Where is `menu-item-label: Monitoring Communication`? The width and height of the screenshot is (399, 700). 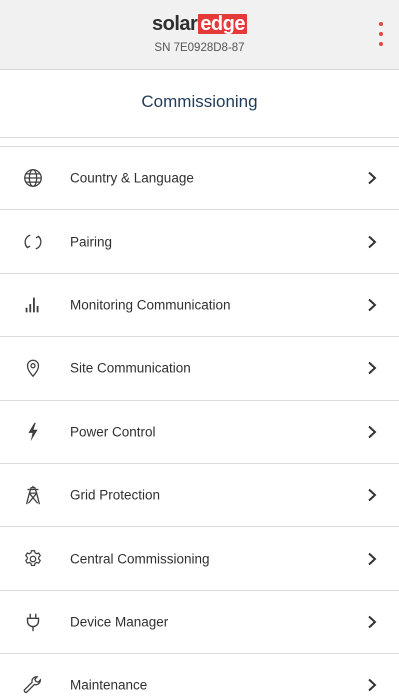
menu-item-label: Monitoring Communication is located at coordinates (150, 305).